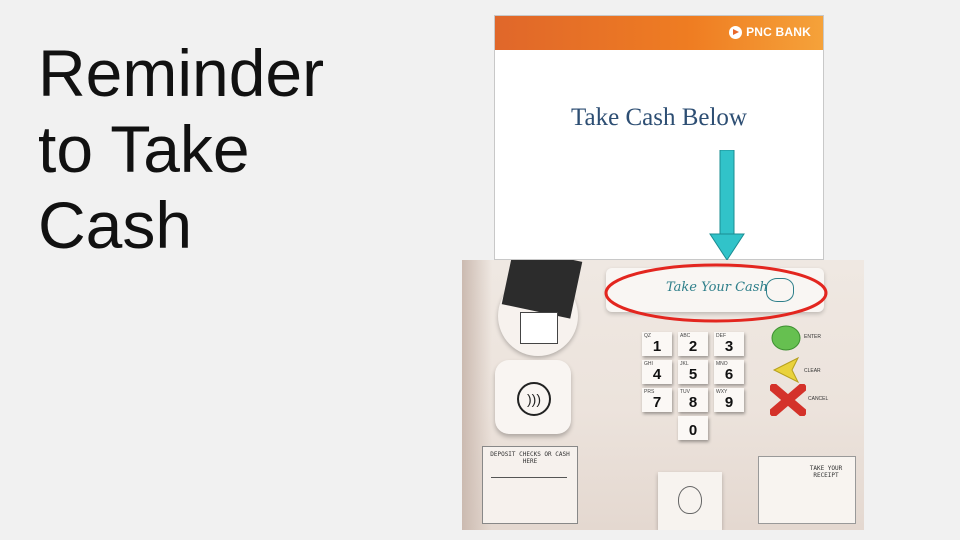 The height and width of the screenshot is (540, 960). I want to click on pnc-logo-icon, so click(736, 32).